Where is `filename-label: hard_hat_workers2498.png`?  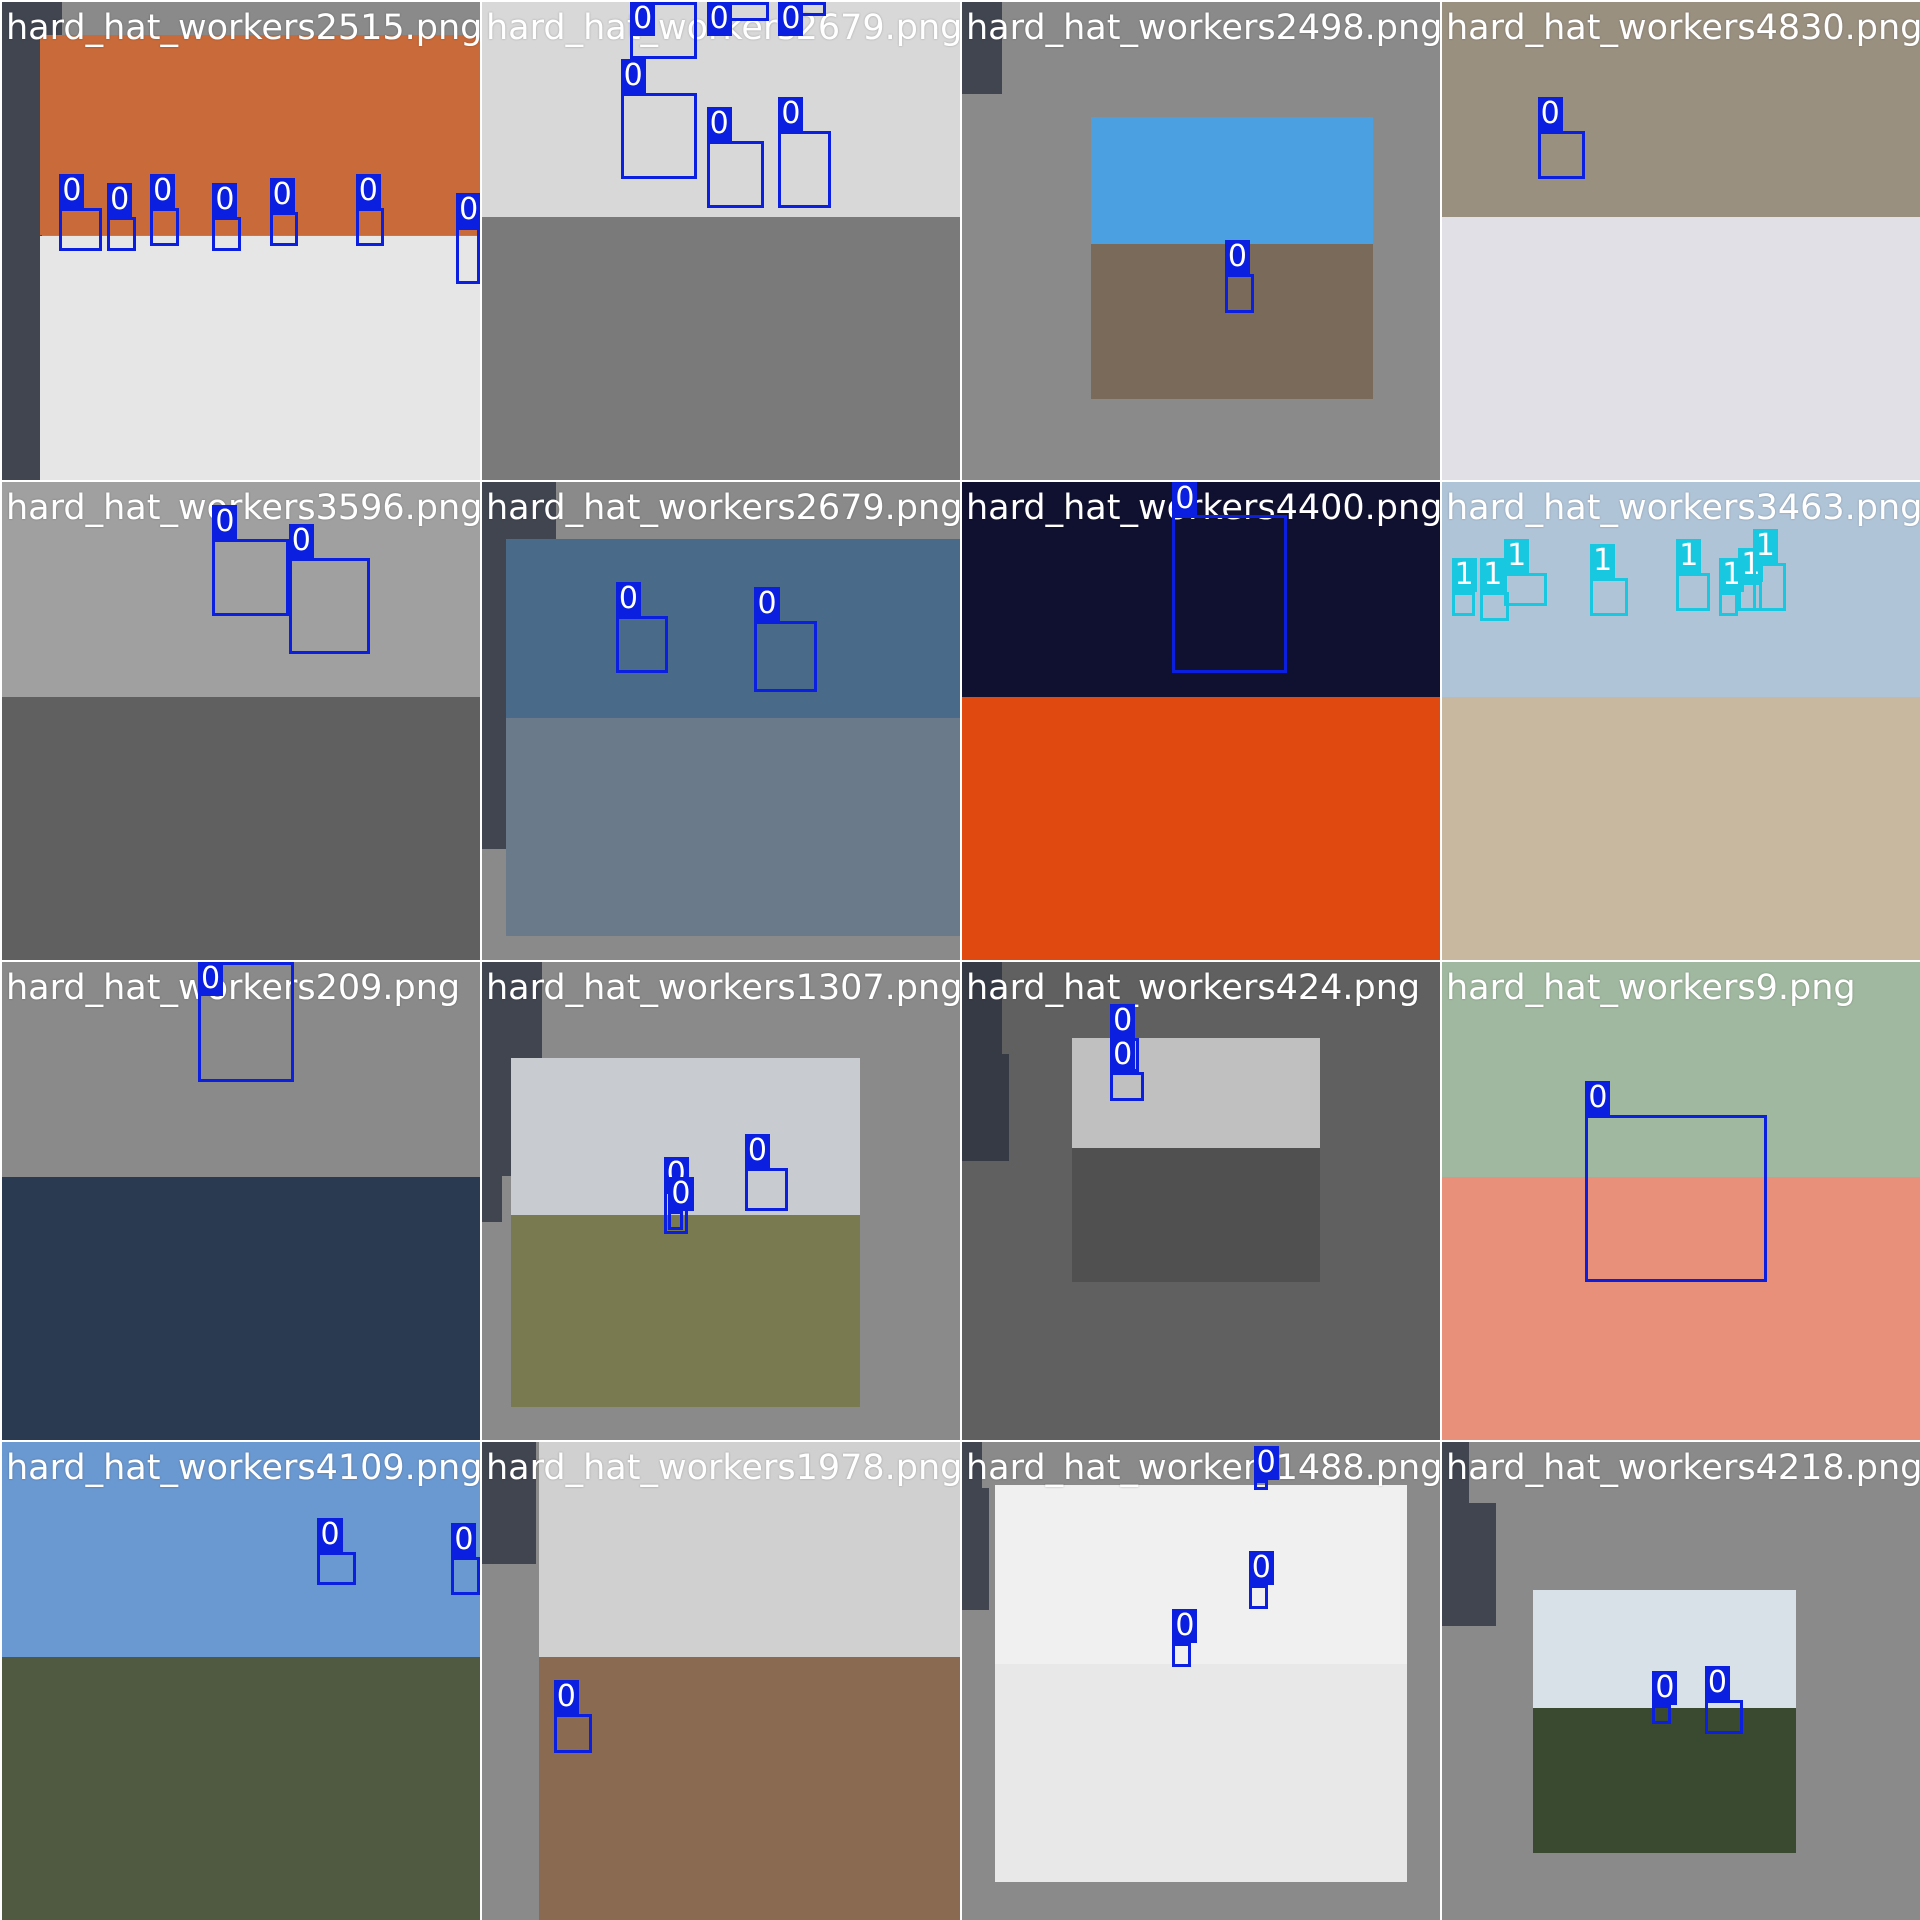
filename-label: hard_hat_workers2498.png is located at coordinates (1203, 28).